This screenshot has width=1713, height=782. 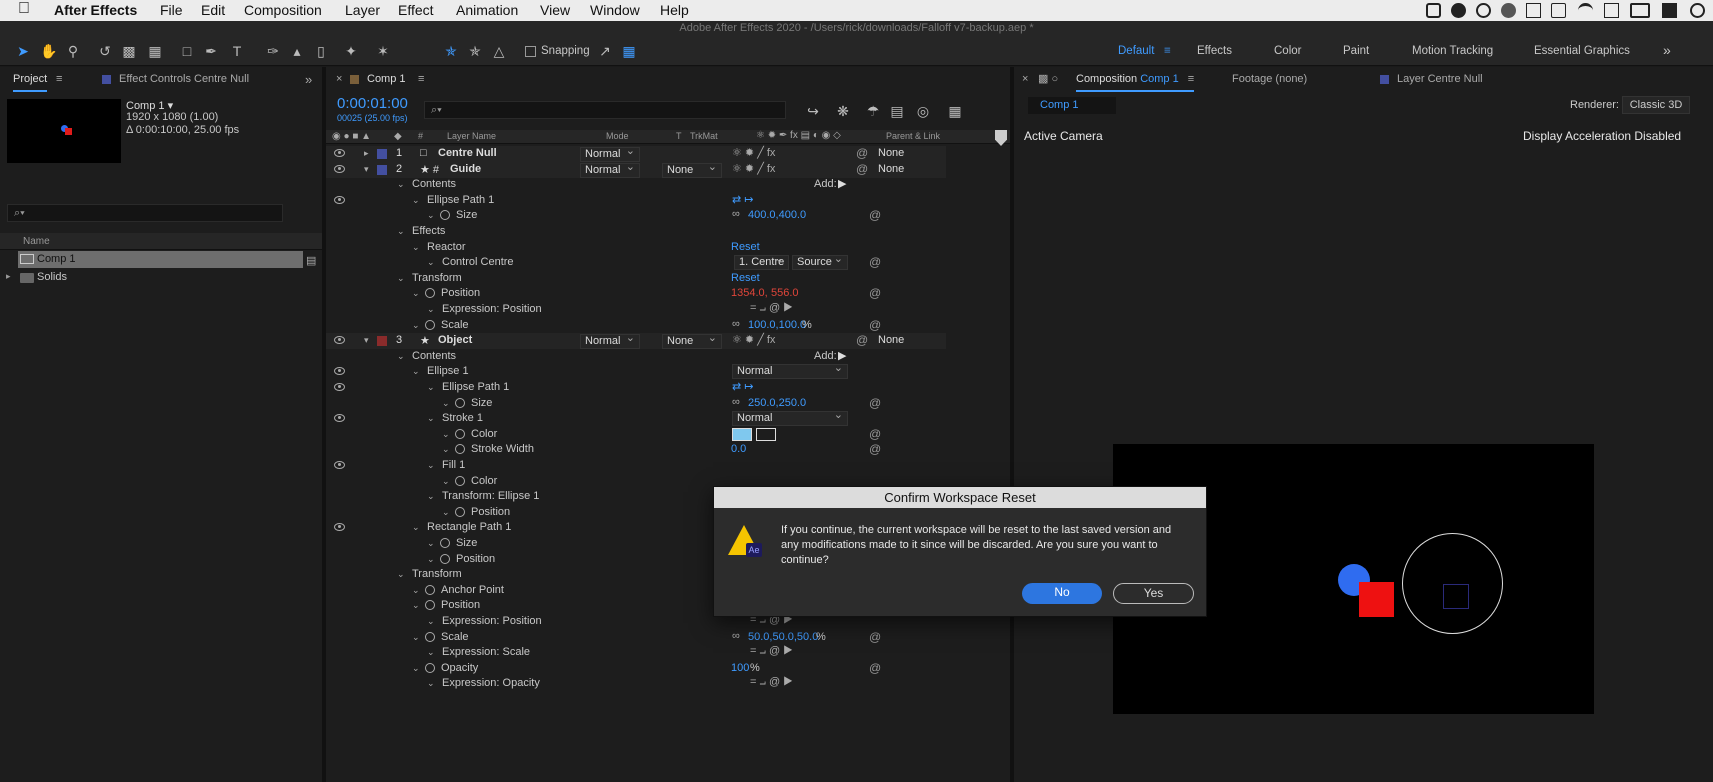 I want to click on eraser-tool-icon: ▯, so click(x=321, y=51).